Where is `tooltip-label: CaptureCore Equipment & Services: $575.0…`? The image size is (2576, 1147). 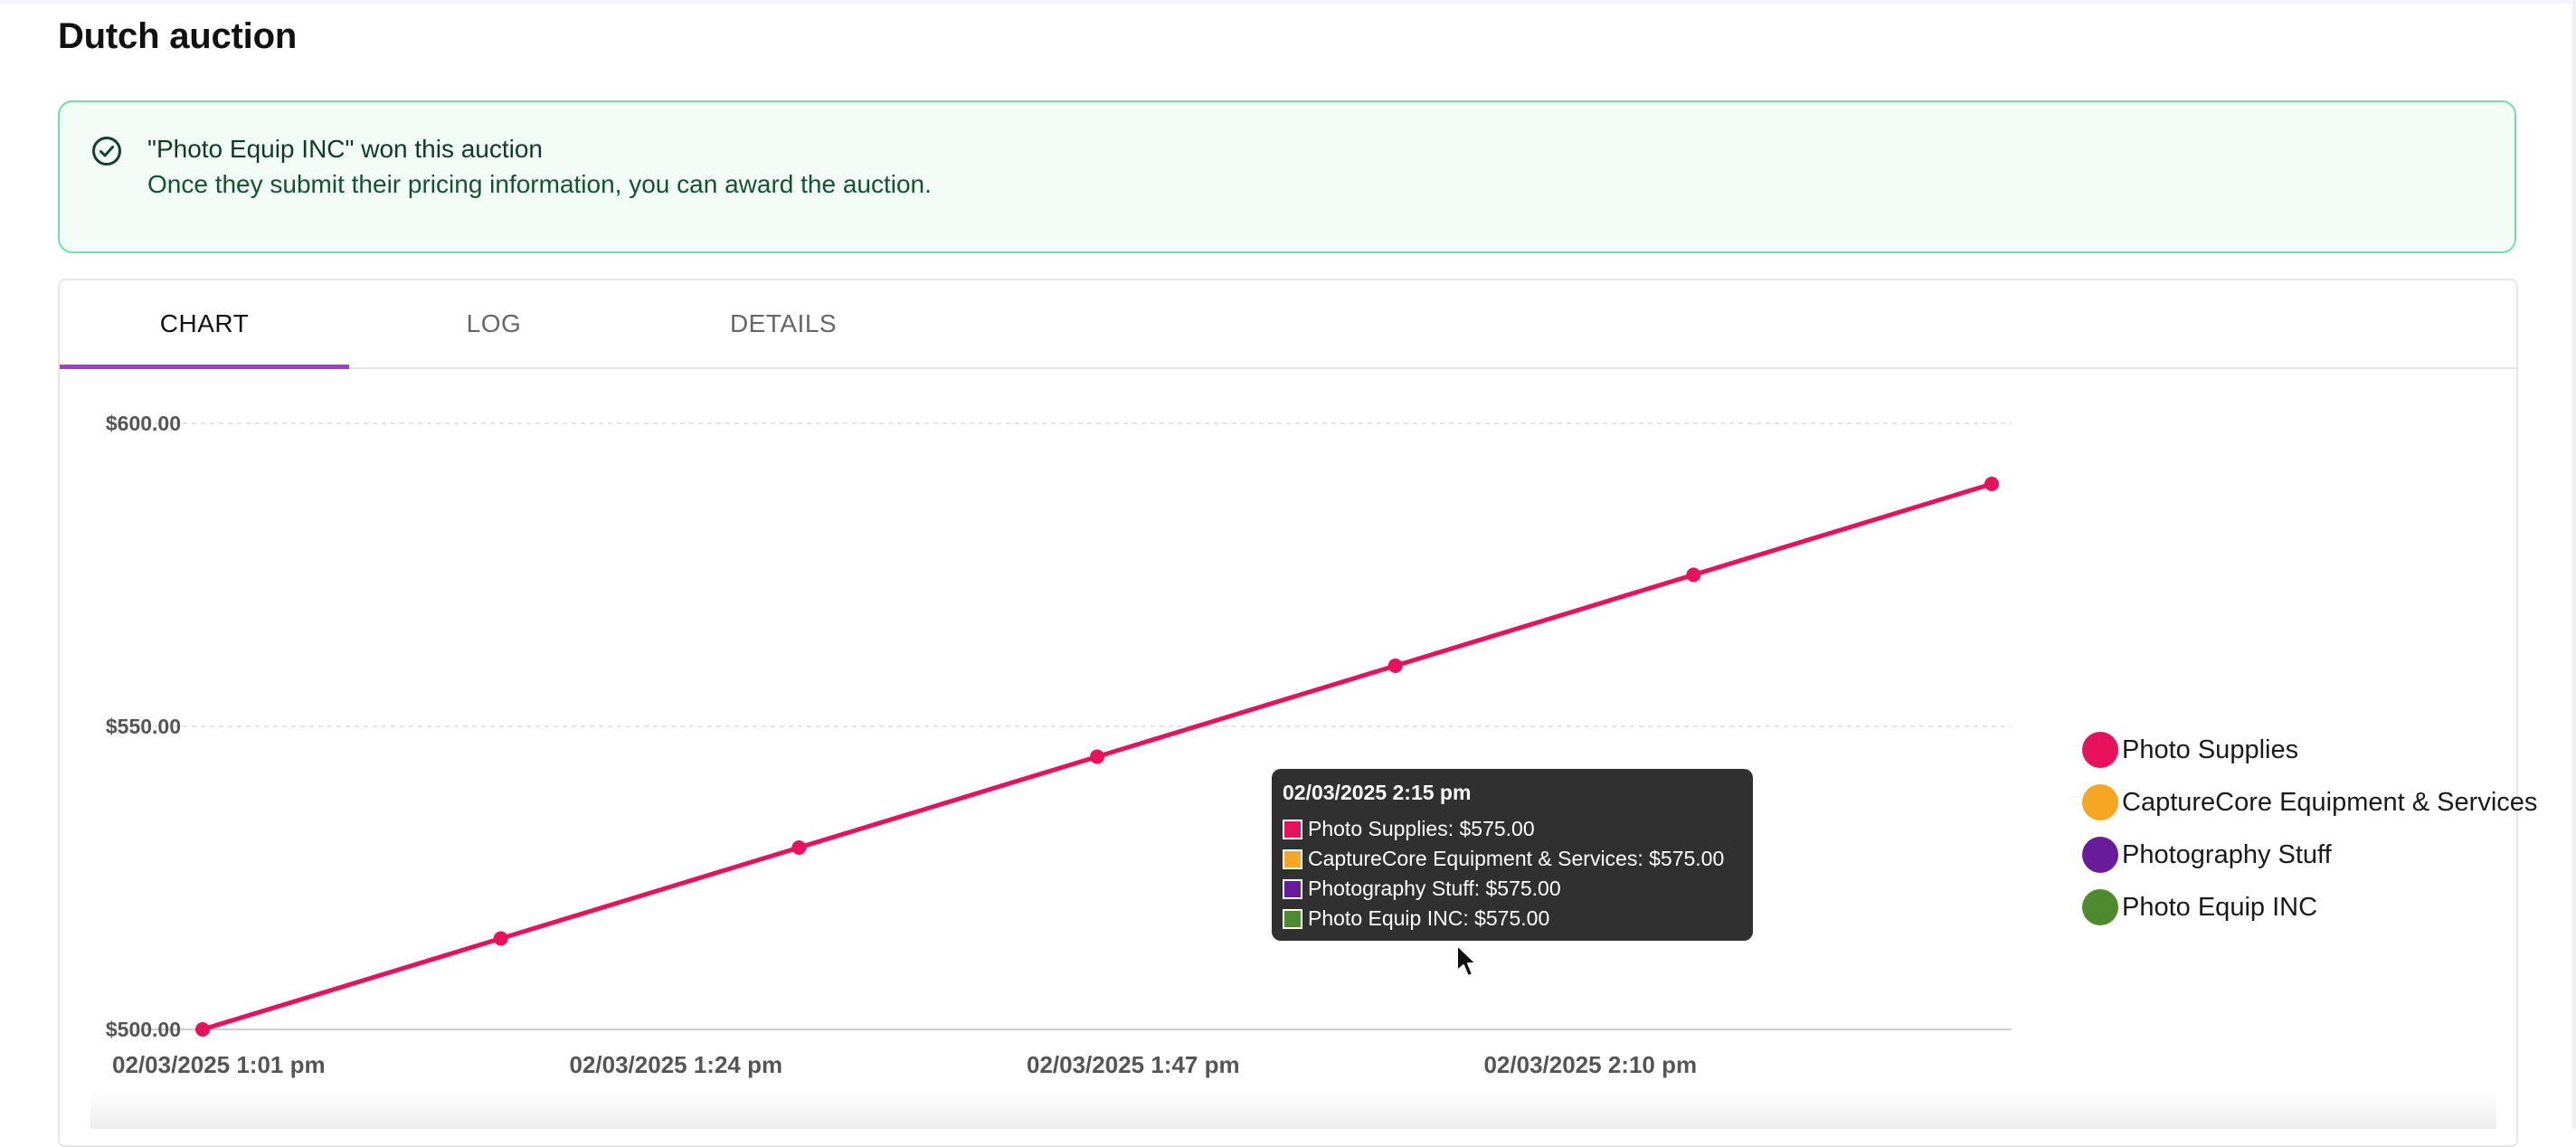
tooltip-label: CaptureCore Equipment & Services: $575.0… is located at coordinates (1517, 859).